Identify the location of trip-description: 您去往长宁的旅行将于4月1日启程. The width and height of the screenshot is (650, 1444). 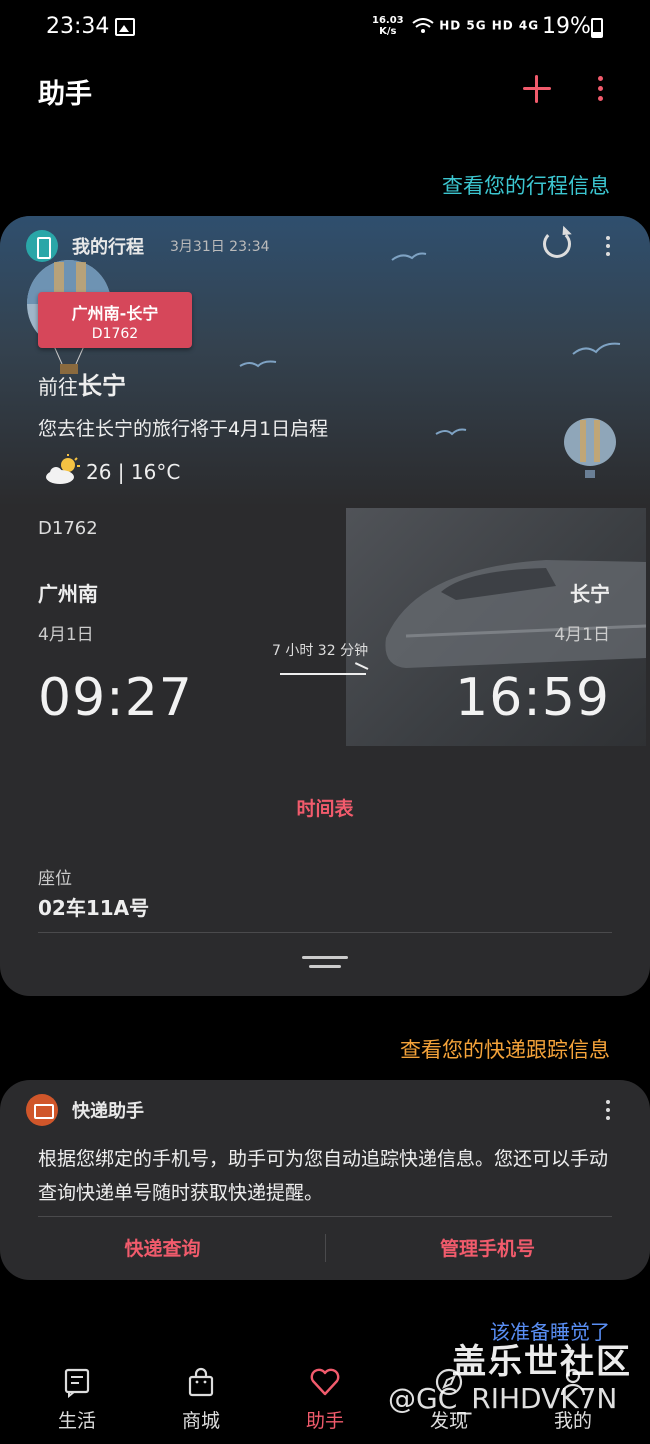
(183, 429).